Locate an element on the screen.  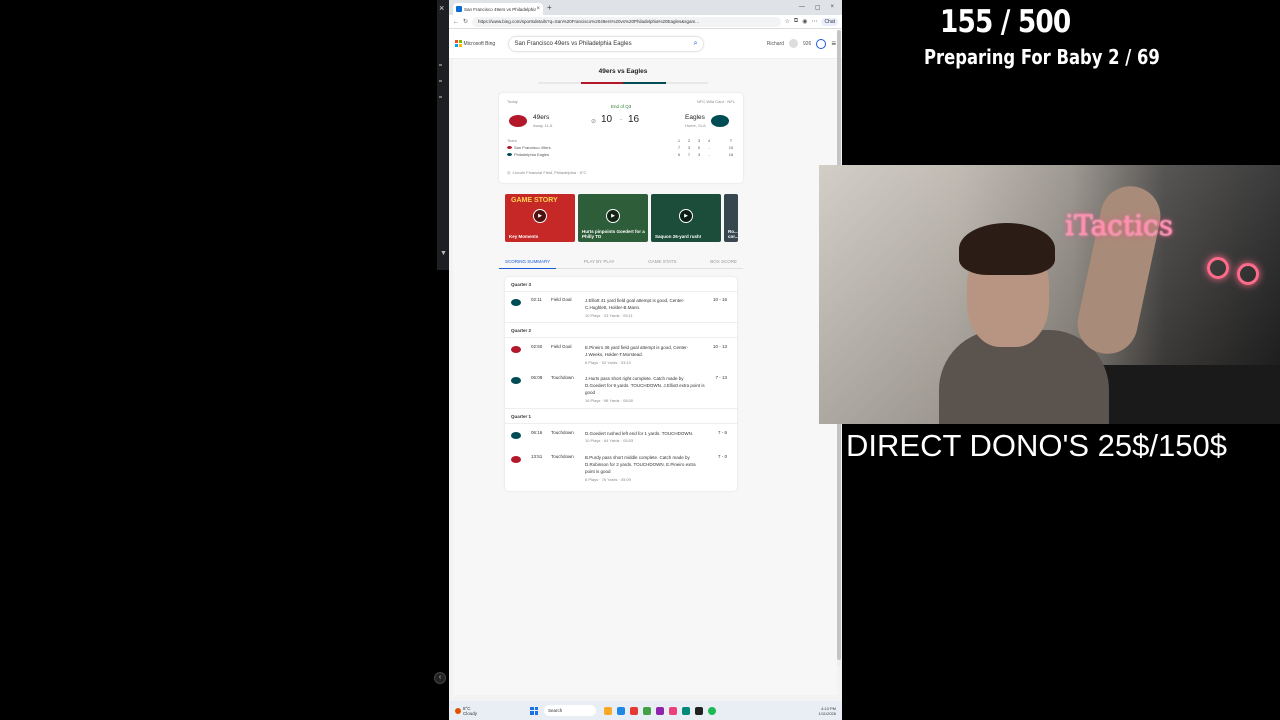
terminal-icon is located at coordinates (699, 710).